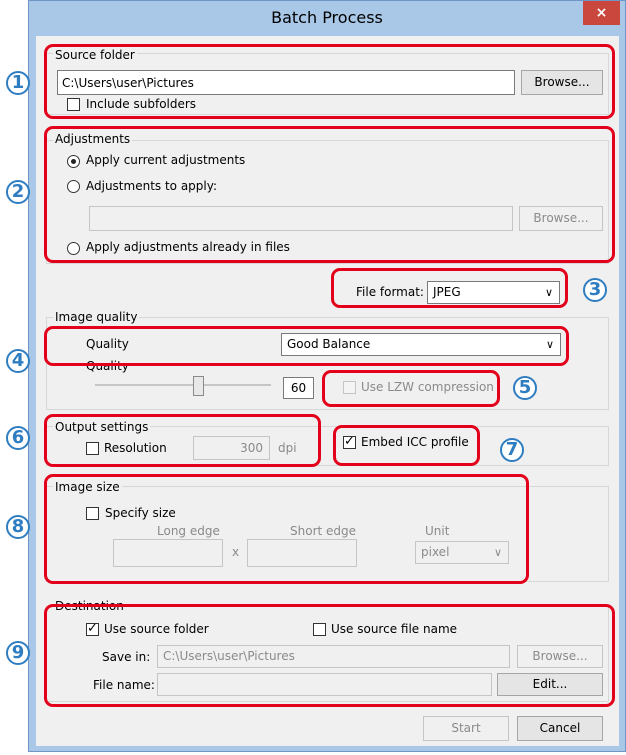 The height and width of the screenshot is (755, 626). What do you see at coordinates (560, 728) in the screenshot?
I see `cancel-button: Cancel` at bounding box center [560, 728].